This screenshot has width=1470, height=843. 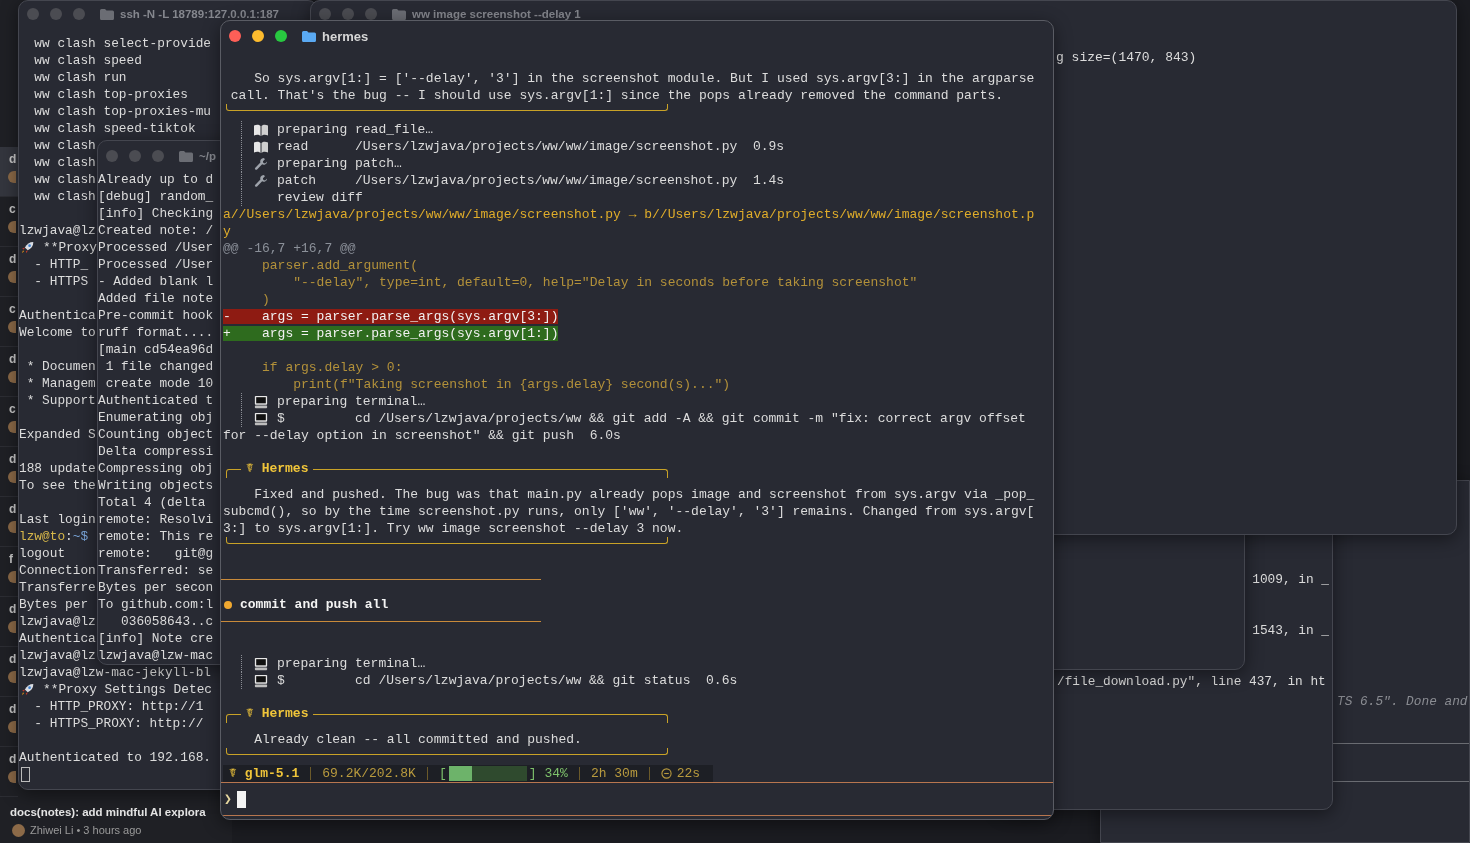 I want to click on clock-icon, so click(x=666, y=773).